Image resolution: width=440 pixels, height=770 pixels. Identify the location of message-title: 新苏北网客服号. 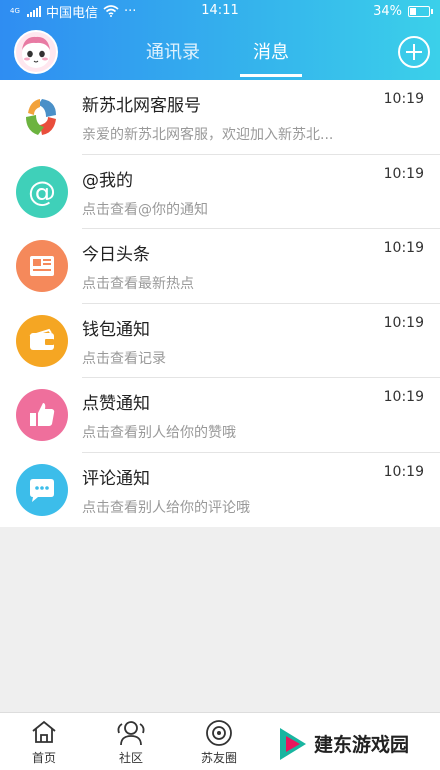
(141, 106).